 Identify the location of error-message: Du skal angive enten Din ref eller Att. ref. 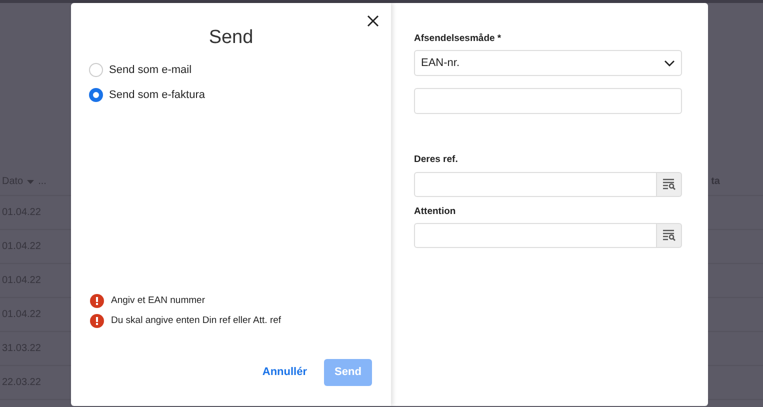
(196, 321).